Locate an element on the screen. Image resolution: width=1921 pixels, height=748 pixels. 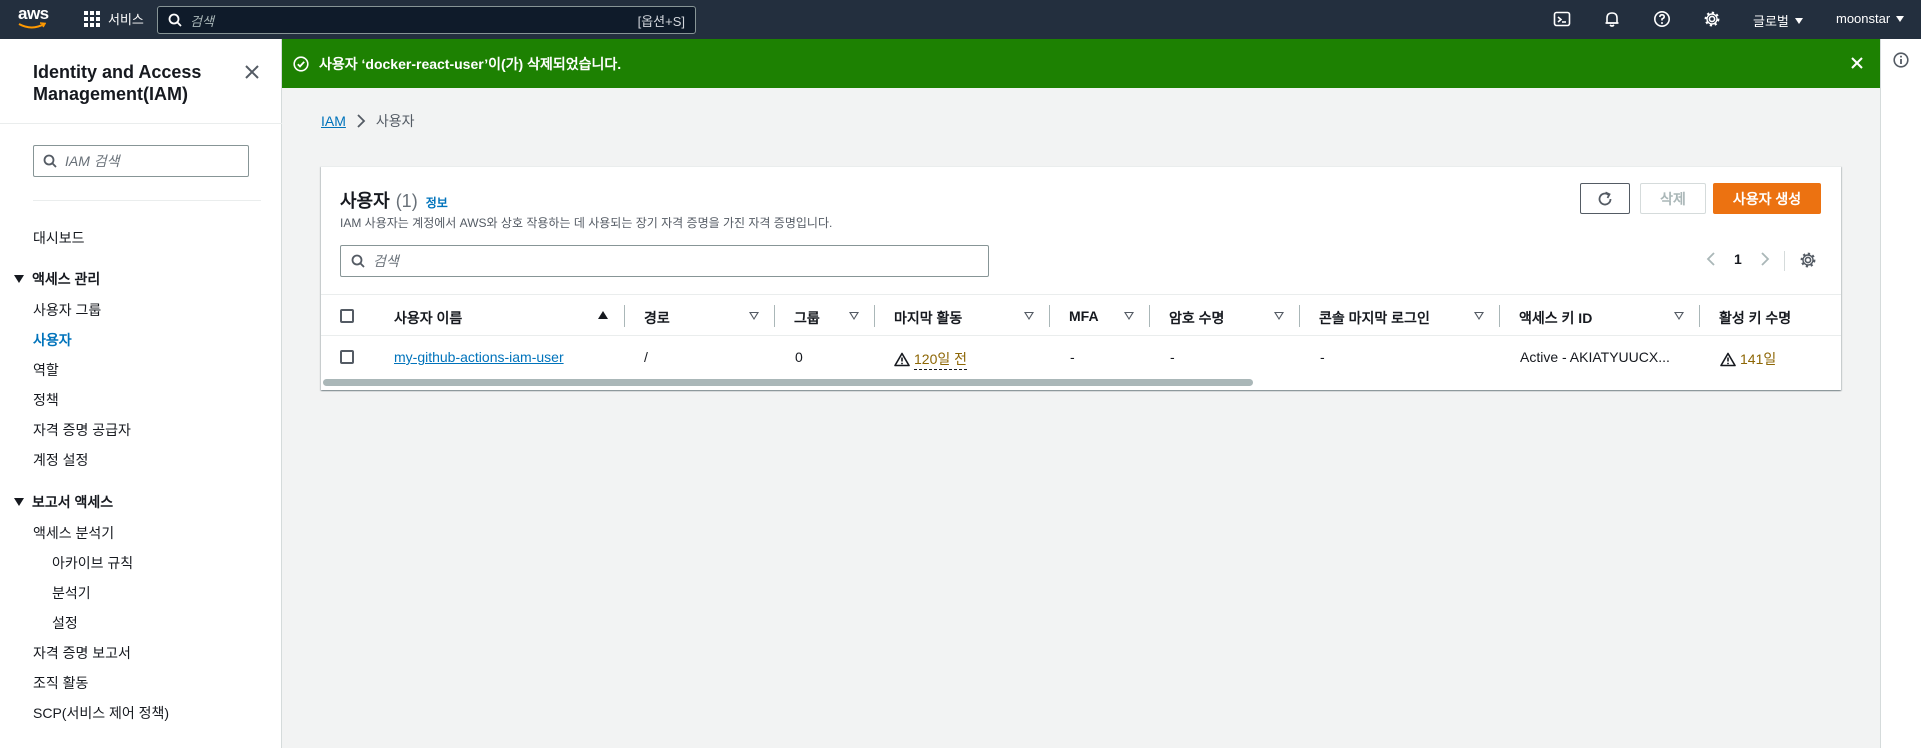
column-header-access-key-id: 액세스 키 ID is located at coordinates (1555, 318).